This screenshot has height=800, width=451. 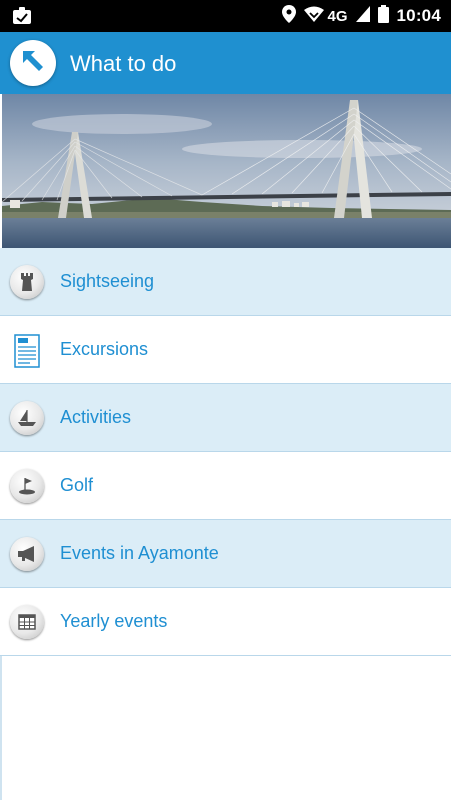 I want to click on tower-icon, so click(x=27, y=282).